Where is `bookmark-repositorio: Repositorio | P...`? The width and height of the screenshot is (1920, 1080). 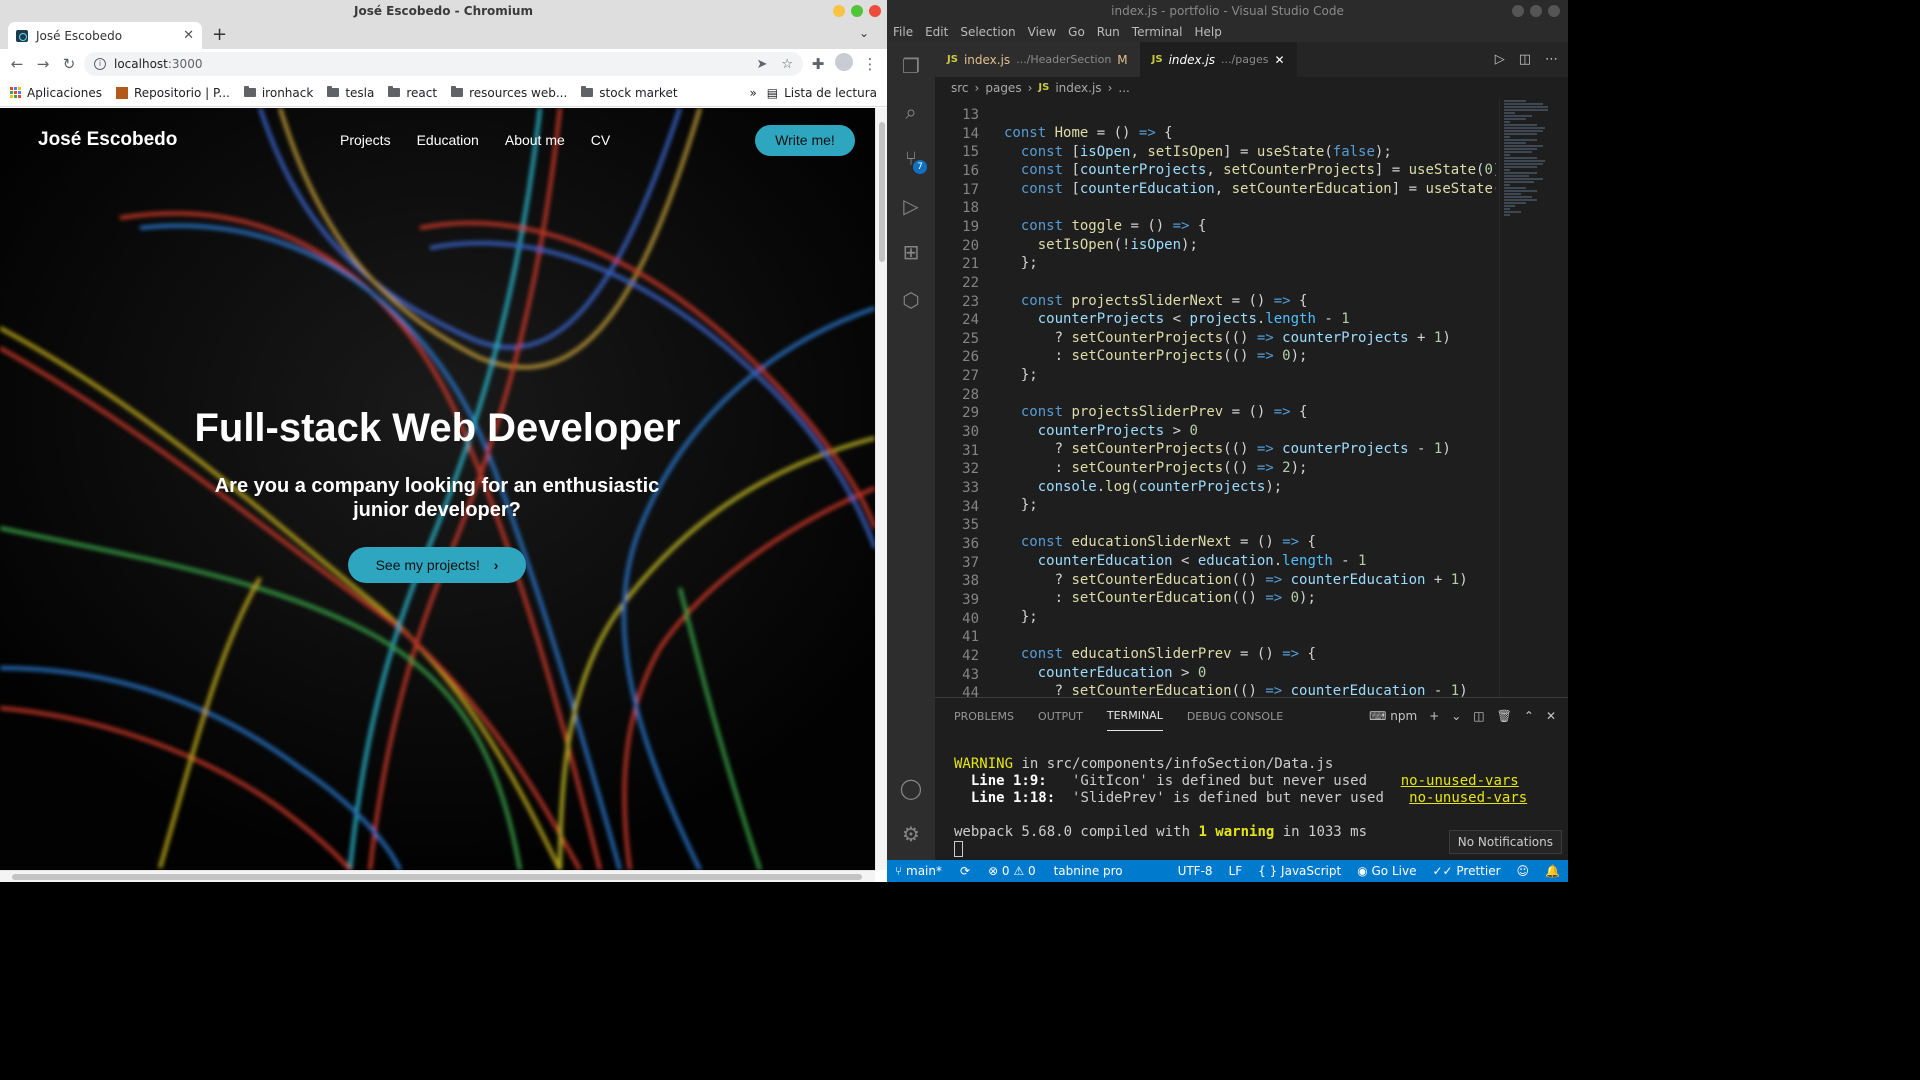 bookmark-repositorio: Repositorio | P... is located at coordinates (172, 93).